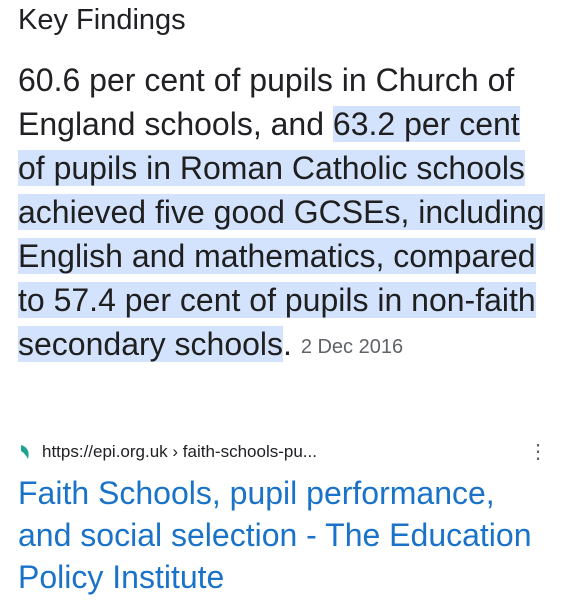  What do you see at coordinates (352, 347) in the screenshot?
I see `snippet-date: 2 Dec 2016` at bounding box center [352, 347].